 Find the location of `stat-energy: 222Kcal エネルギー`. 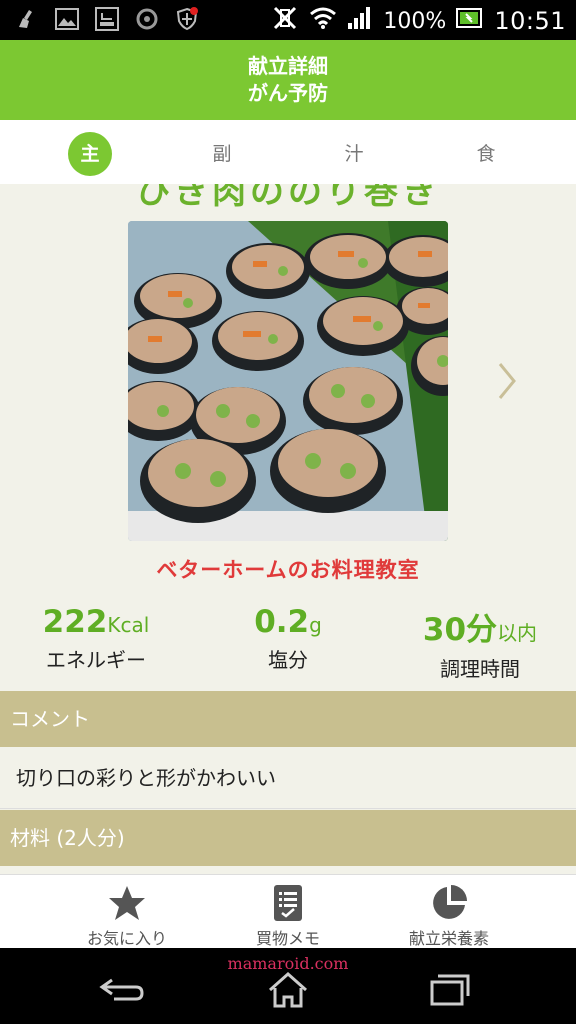

stat-energy: 222Kcal エネルギー is located at coordinates (96, 638).